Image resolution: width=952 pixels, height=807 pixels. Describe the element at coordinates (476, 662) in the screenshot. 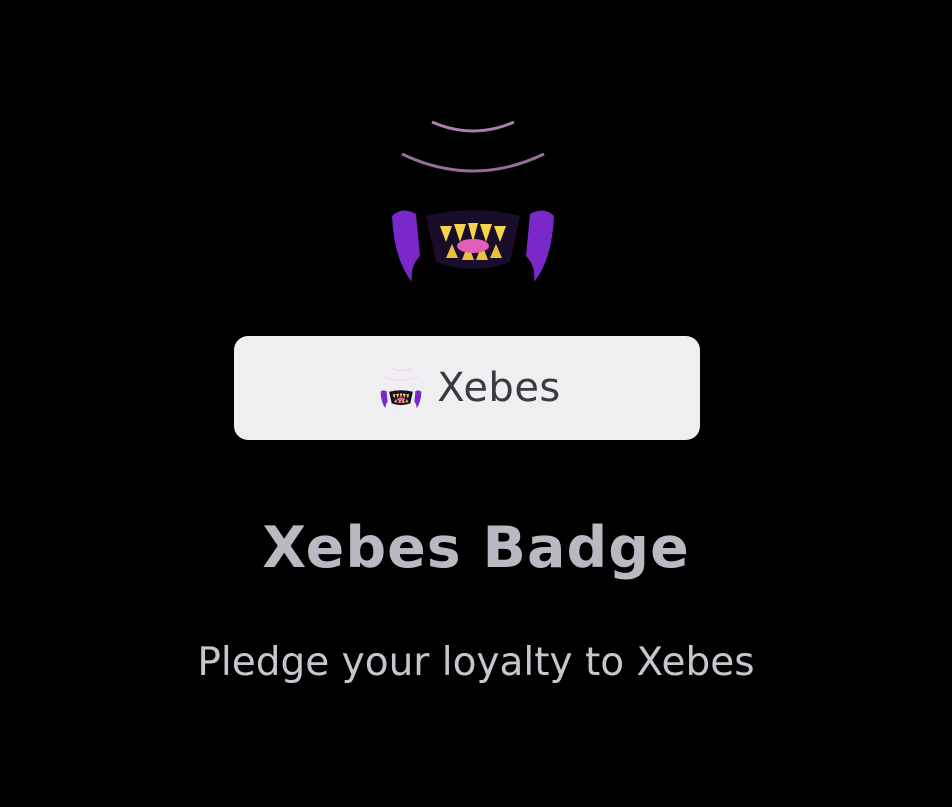

I see `badge-subtitle: Pledge your loyalty to Xebes` at that location.